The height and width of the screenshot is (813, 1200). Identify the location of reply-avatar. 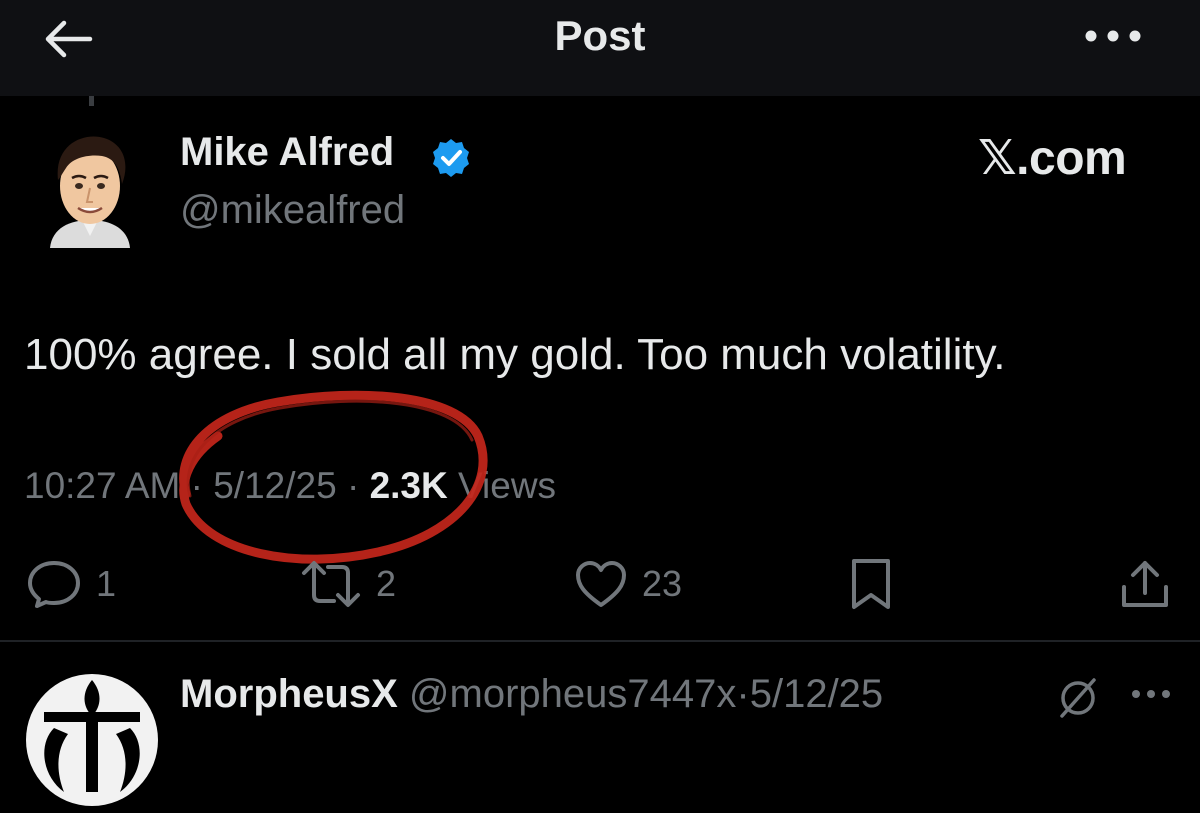
(92, 740).